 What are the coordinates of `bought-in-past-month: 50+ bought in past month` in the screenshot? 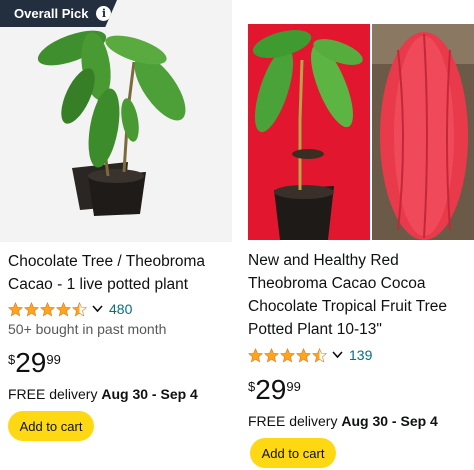 It's located at (87, 329).